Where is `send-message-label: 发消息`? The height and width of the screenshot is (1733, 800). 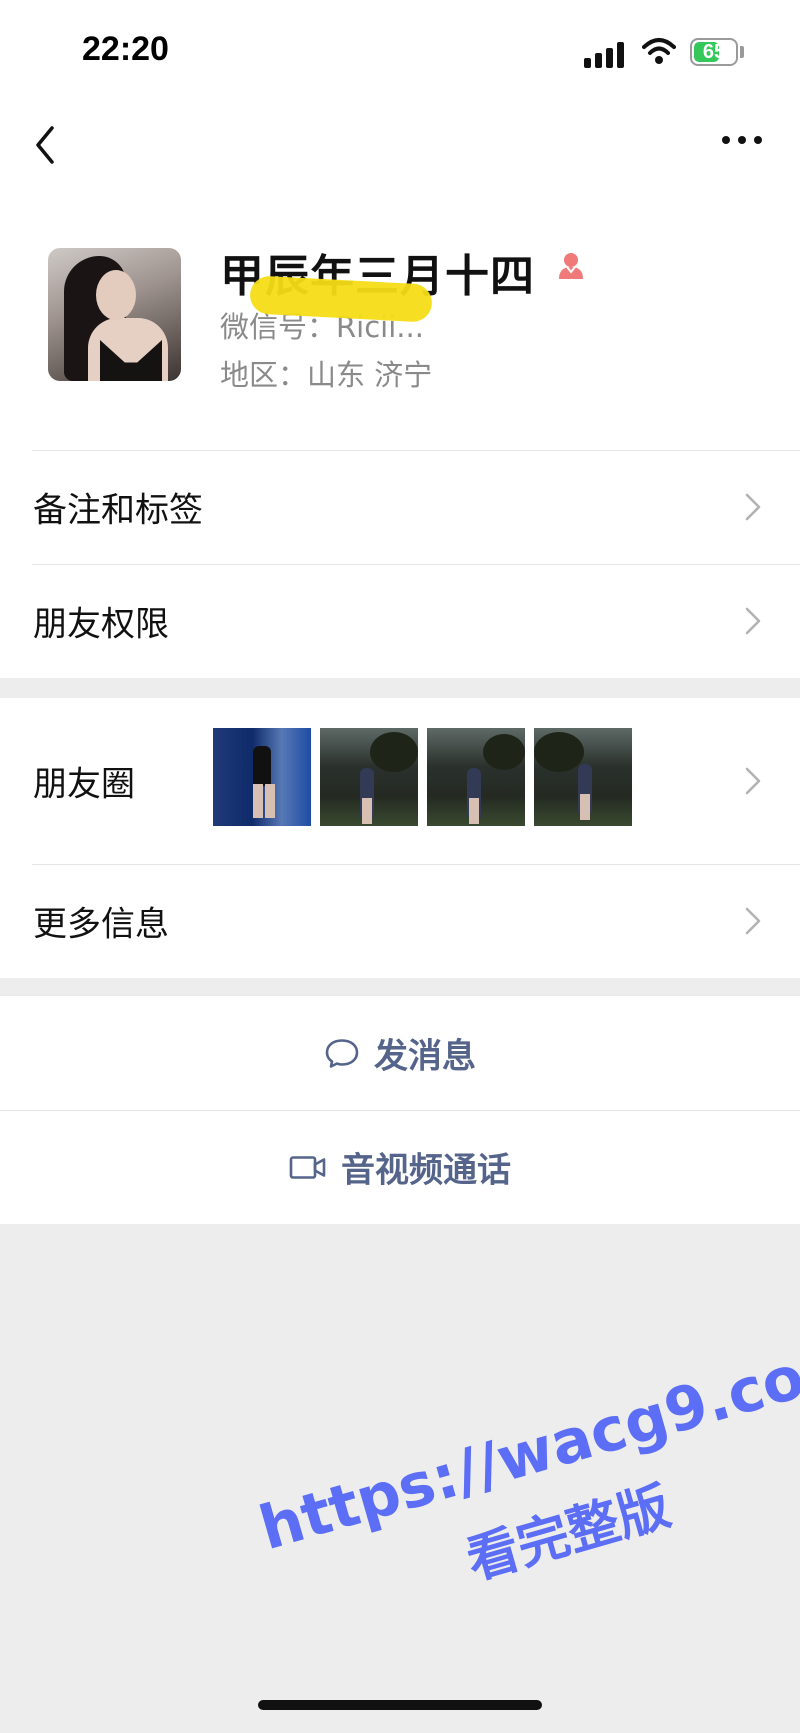 send-message-label: 发消息 is located at coordinates (425, 1056).